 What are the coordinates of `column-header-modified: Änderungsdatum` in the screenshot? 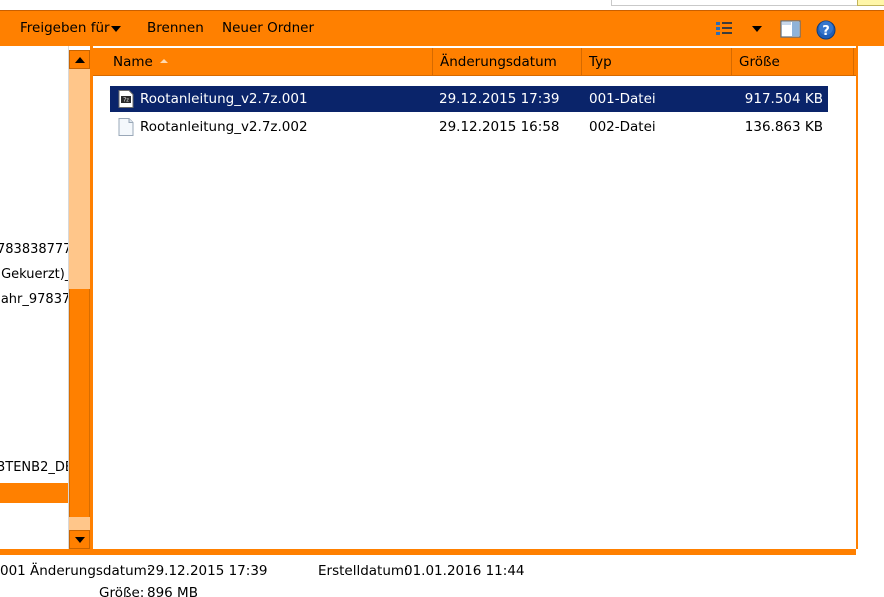 It's located at (507, 62).